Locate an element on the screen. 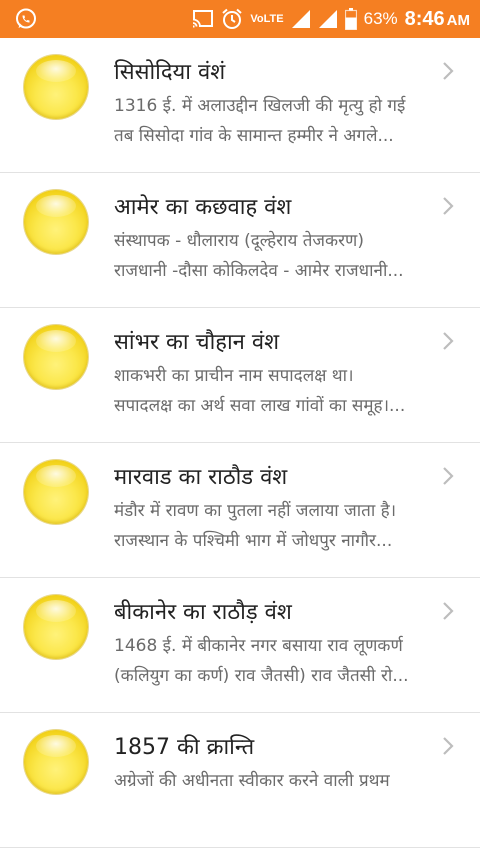  item-title: बीकानेर का राठौड़ वंश is located at coordinates (203, 612).